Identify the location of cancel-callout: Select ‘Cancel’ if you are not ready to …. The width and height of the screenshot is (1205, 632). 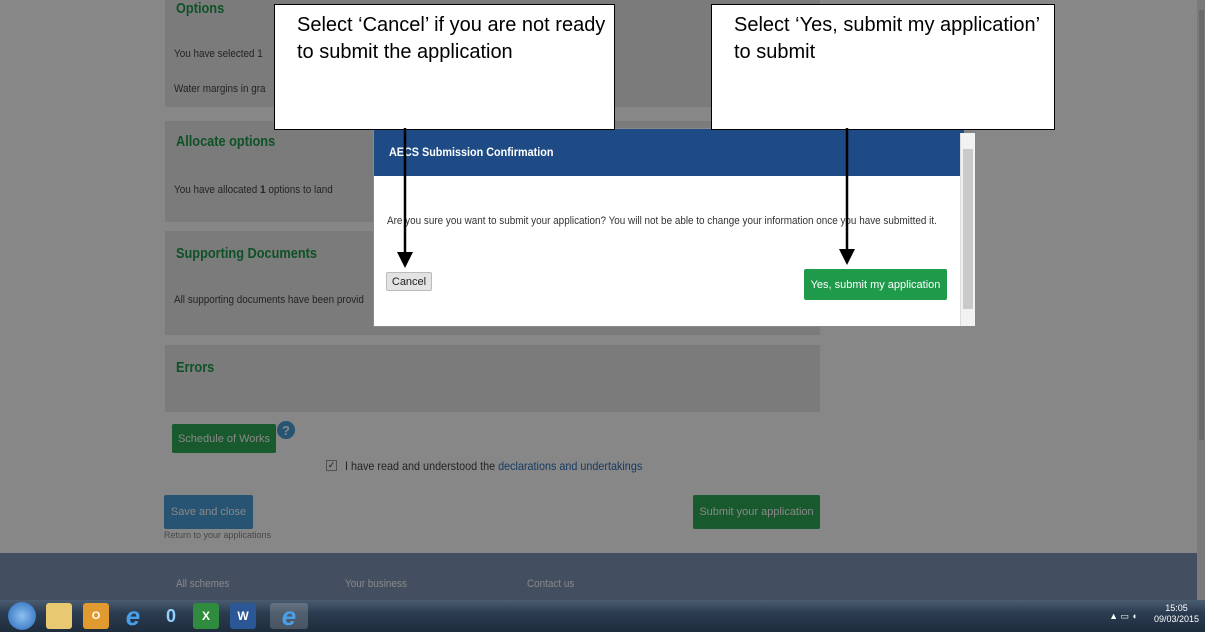
(444, 67).